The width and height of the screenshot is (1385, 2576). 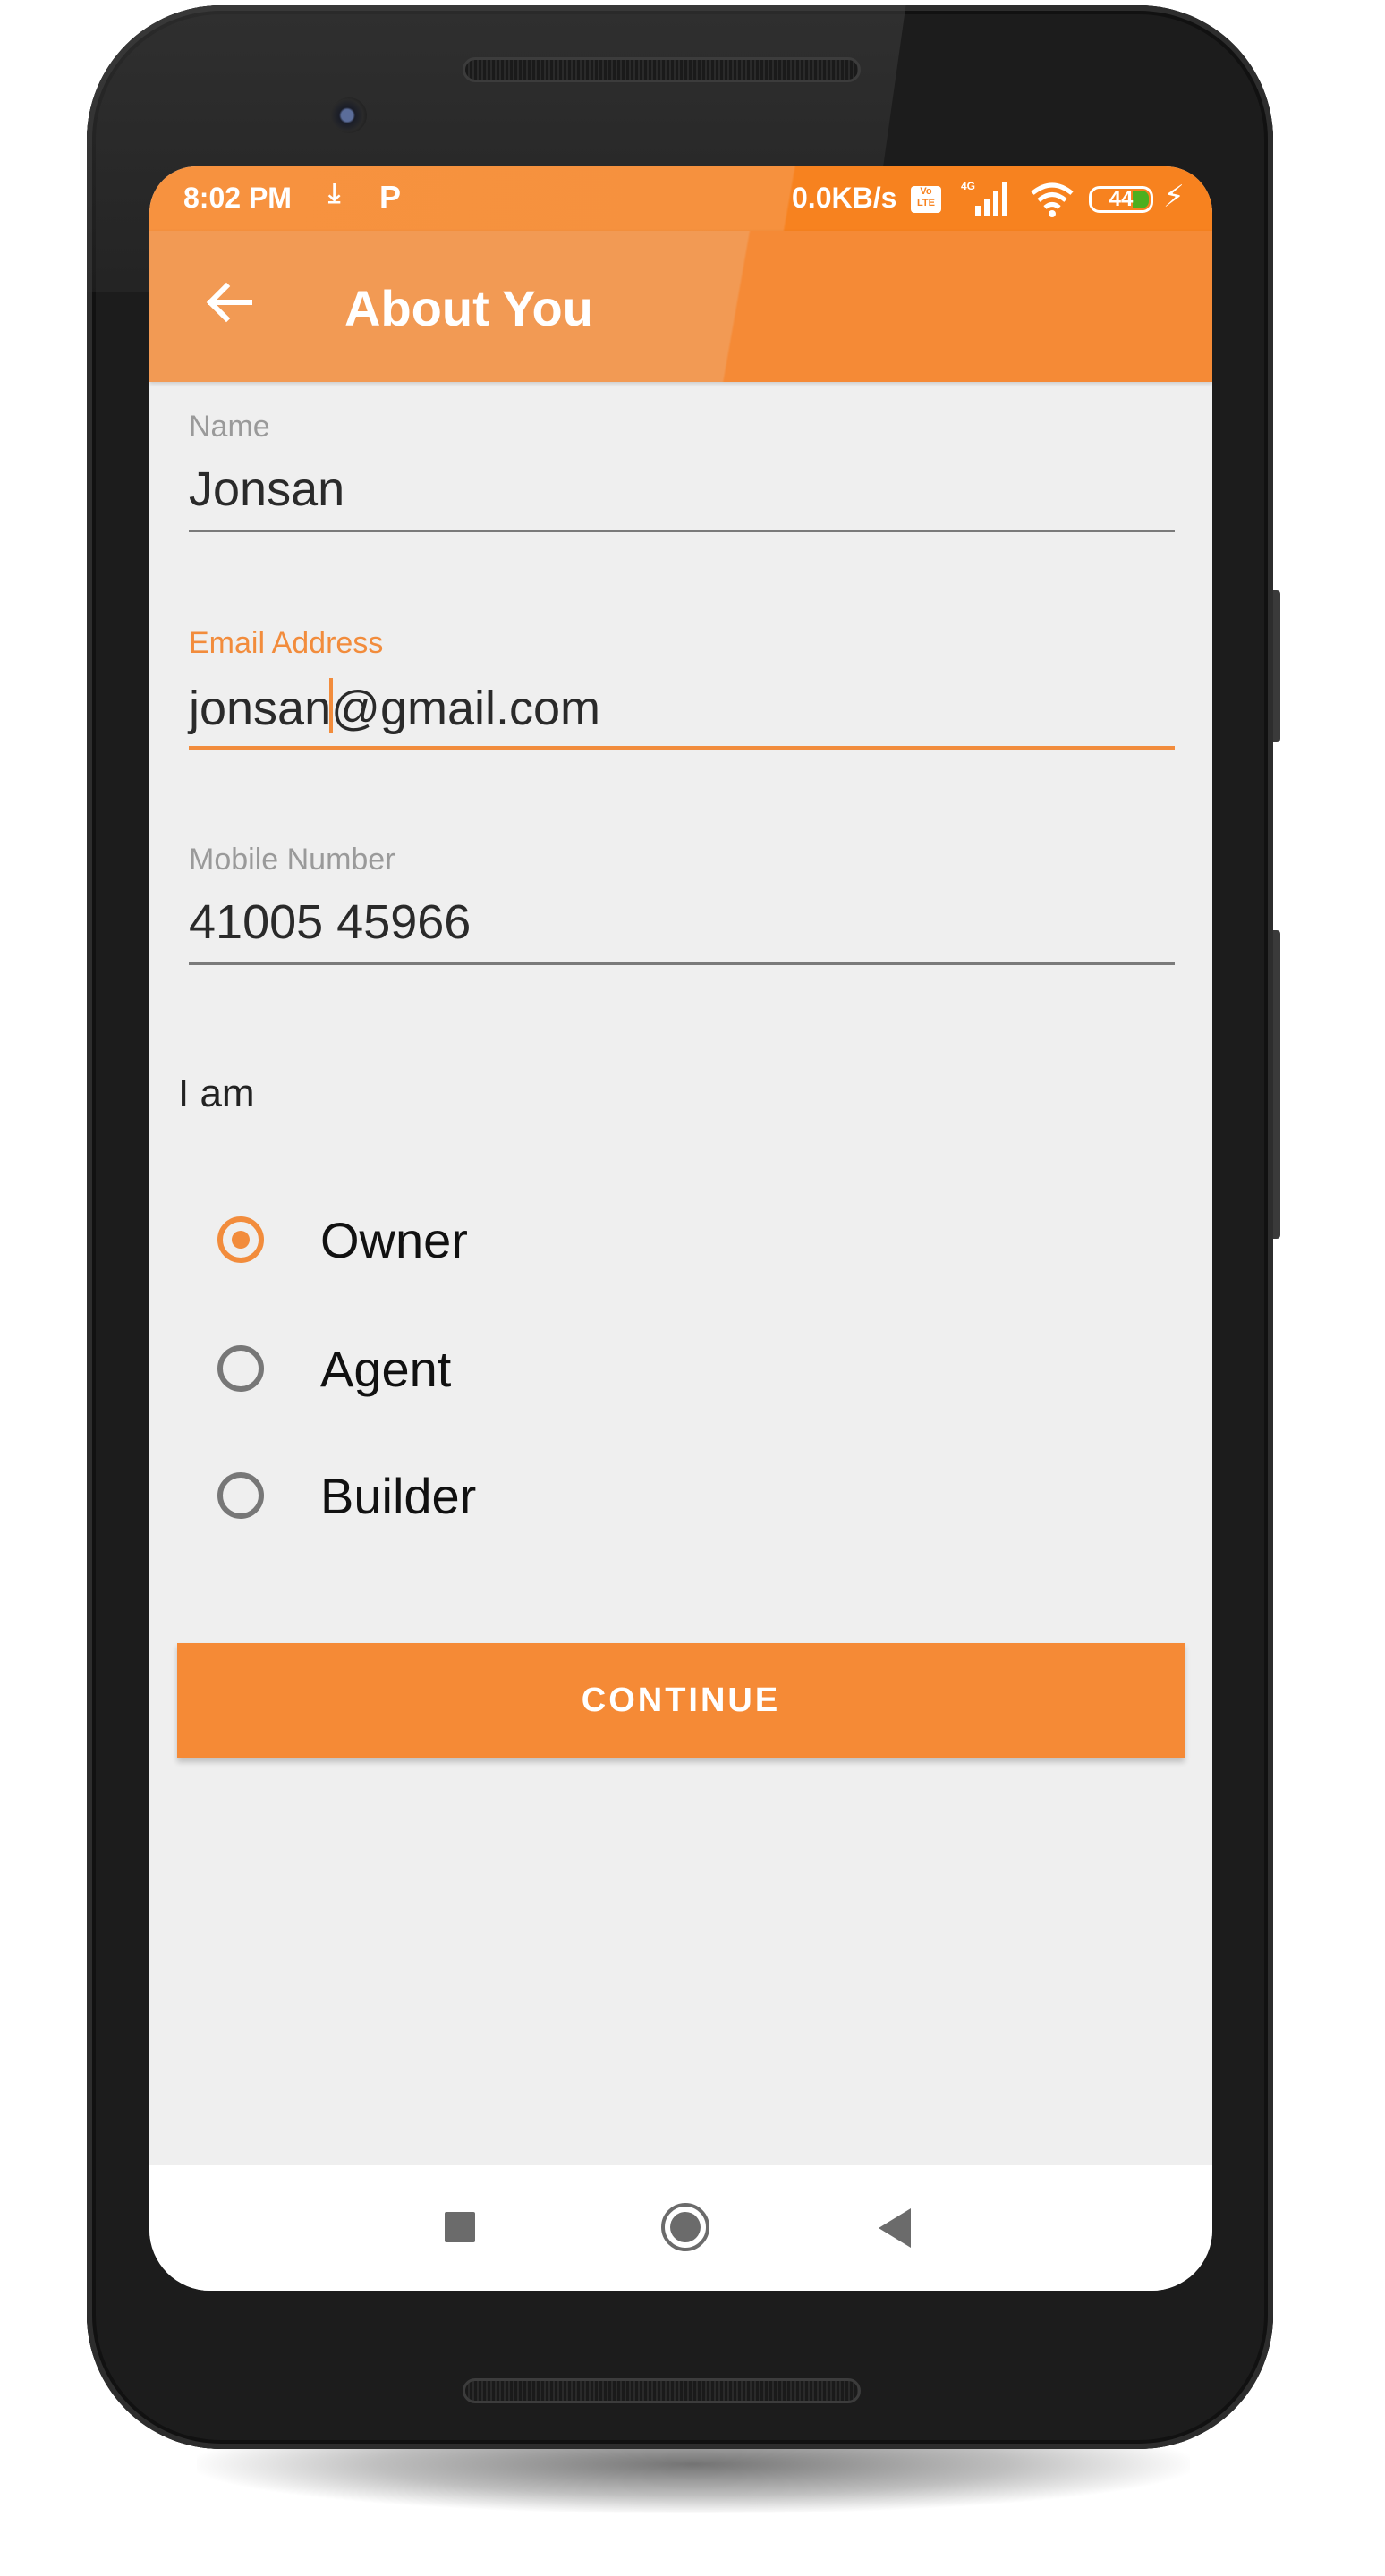 I want to click on email-underline, so click(x=682, y=748).